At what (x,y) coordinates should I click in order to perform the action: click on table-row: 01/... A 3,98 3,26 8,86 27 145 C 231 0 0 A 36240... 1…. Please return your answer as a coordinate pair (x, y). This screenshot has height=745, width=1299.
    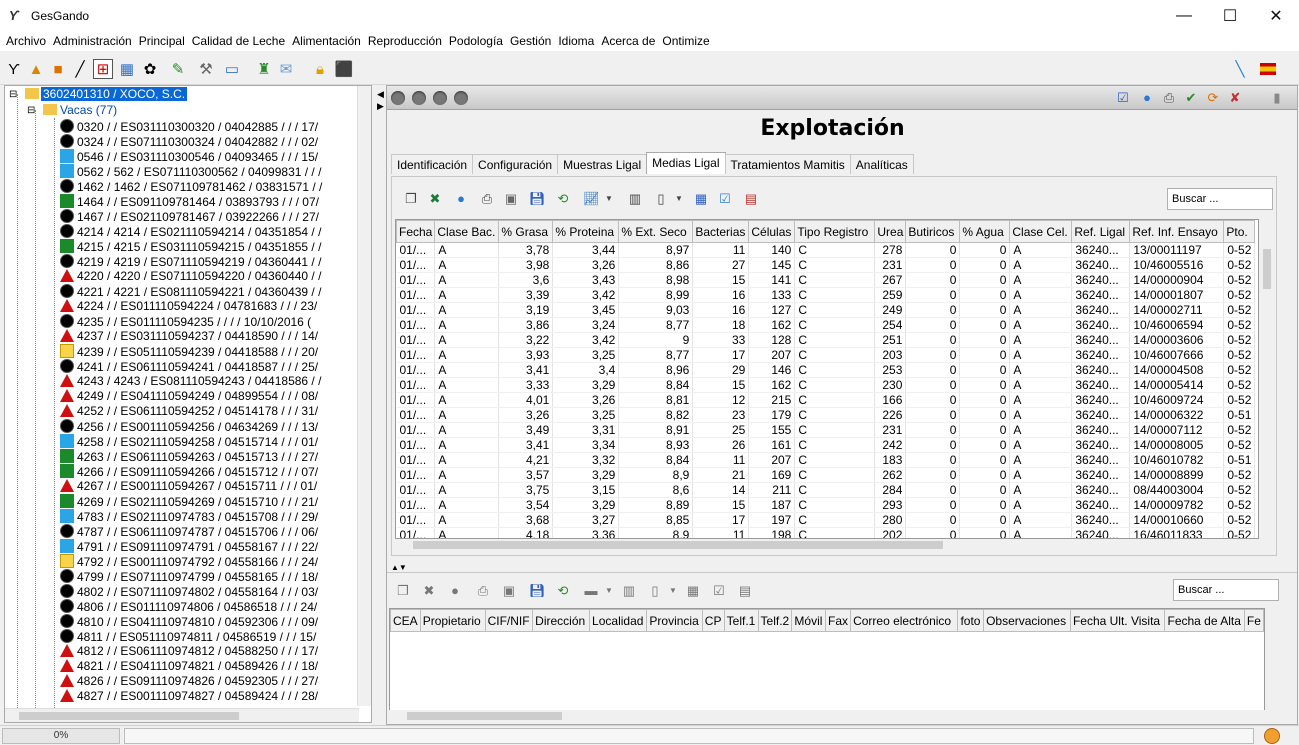
    Looking at the image, I should click on (826, 265).